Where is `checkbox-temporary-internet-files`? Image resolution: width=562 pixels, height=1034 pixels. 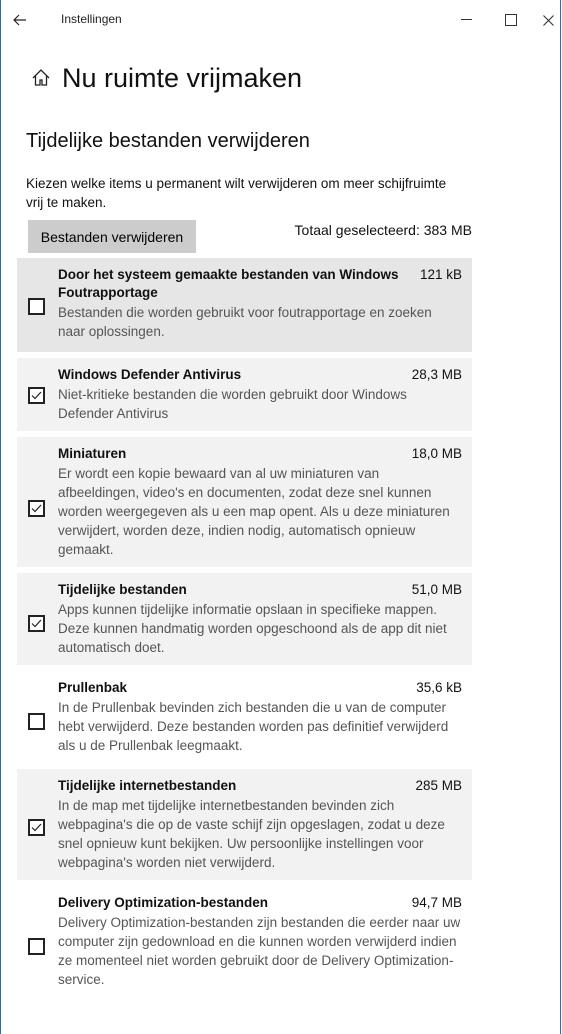 checkbox-temporary-internet-files is located at coordinates (36, 827).